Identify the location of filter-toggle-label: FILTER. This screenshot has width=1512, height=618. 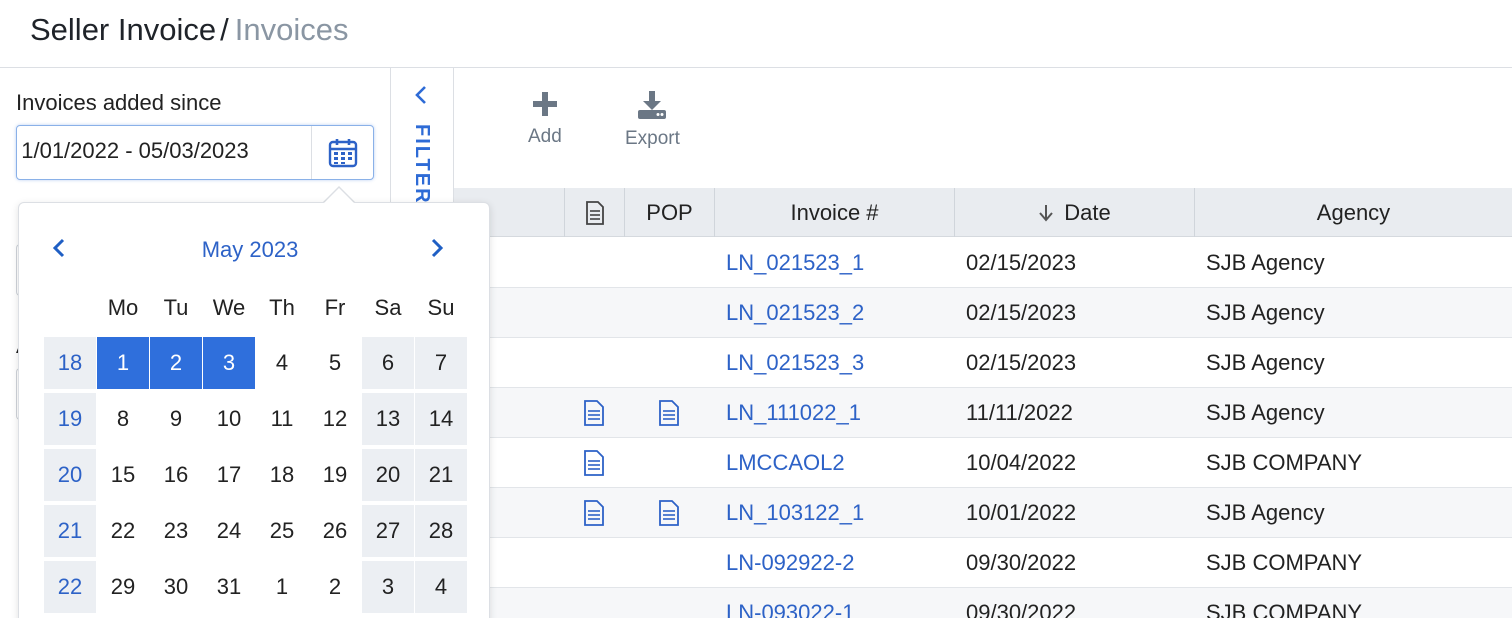
(421, 164).